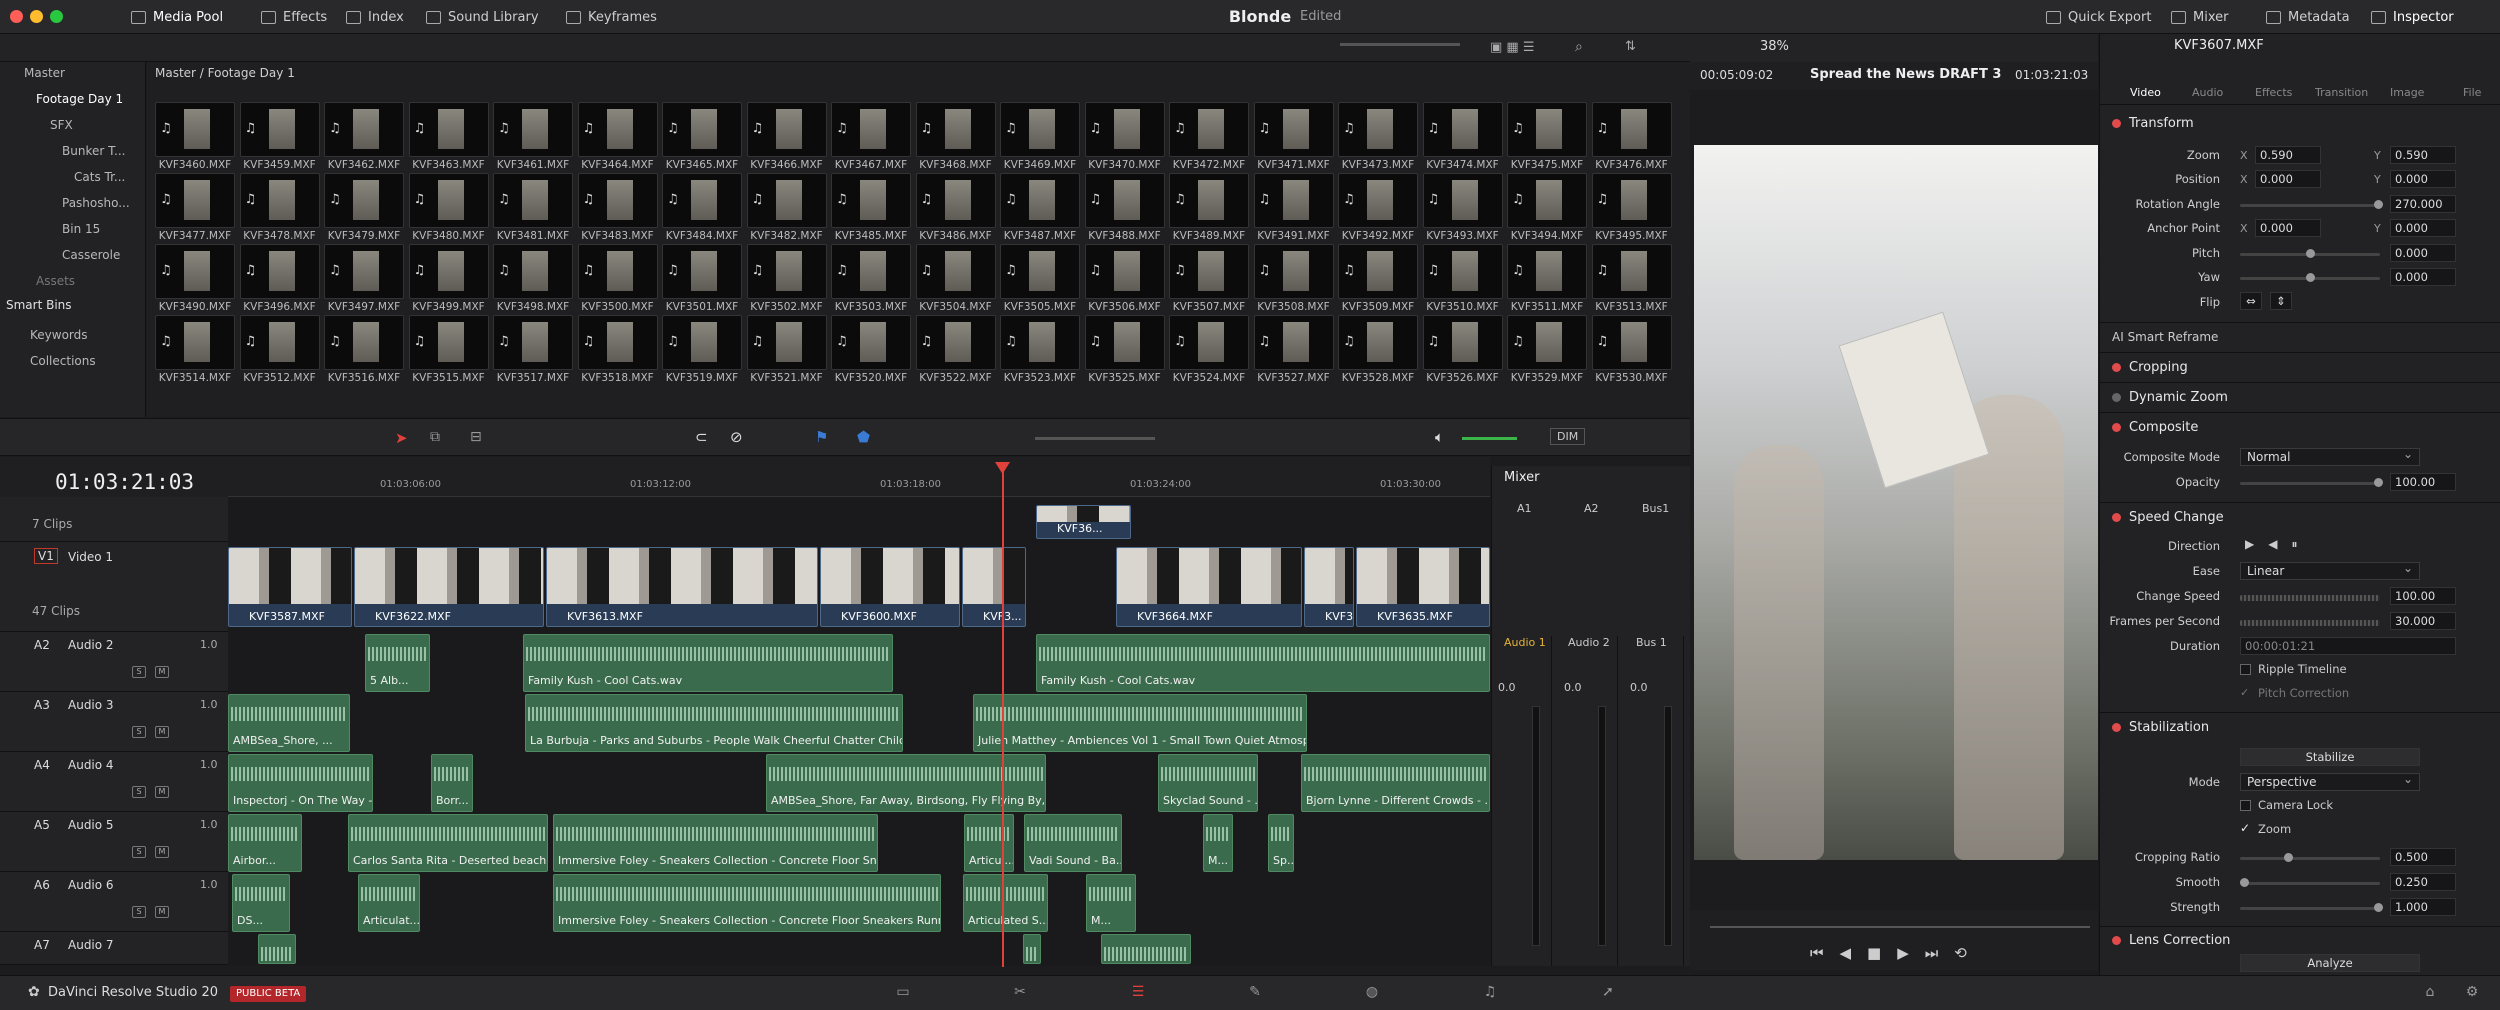 The image size is (2500, 1010). I want to click on clip-thumbnail: ♫ KVF3513.MXF, so click(1631, 279).